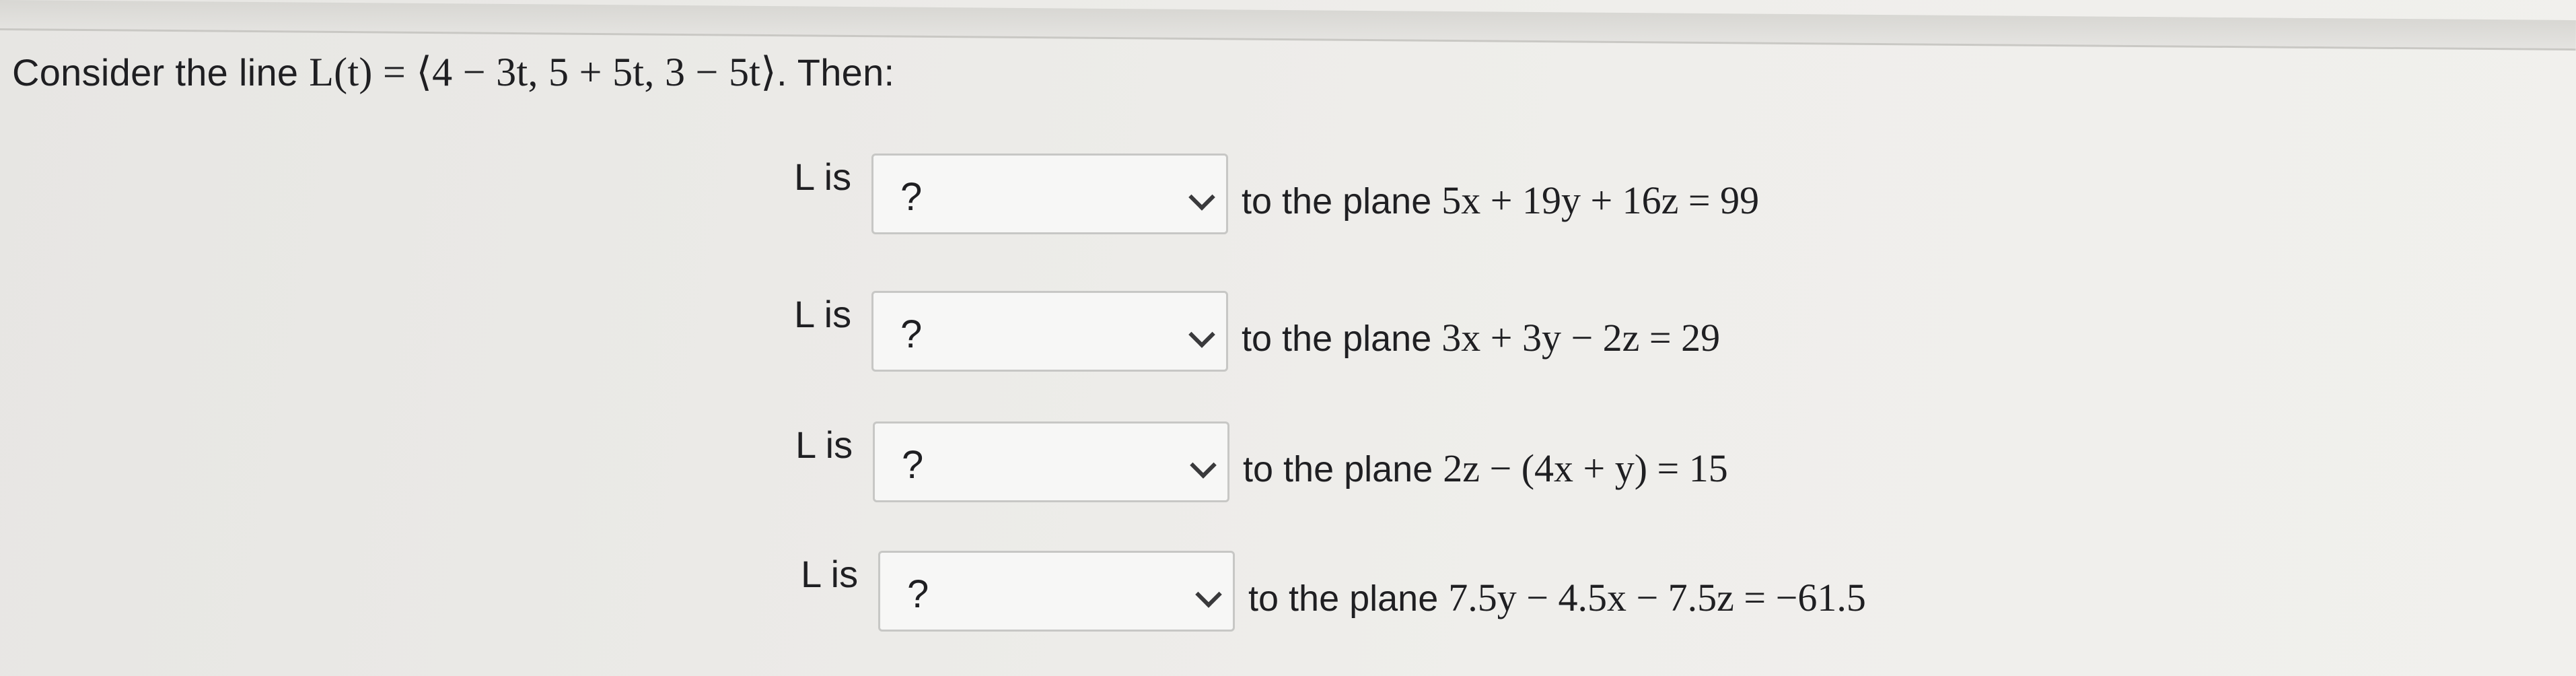 The width and height of the screenshot is (2576, 676). Describe the element at coordinates (1585, 468) in the screenshot. I see `plane-equation: 2z − (4x + y) = 15` at that location.